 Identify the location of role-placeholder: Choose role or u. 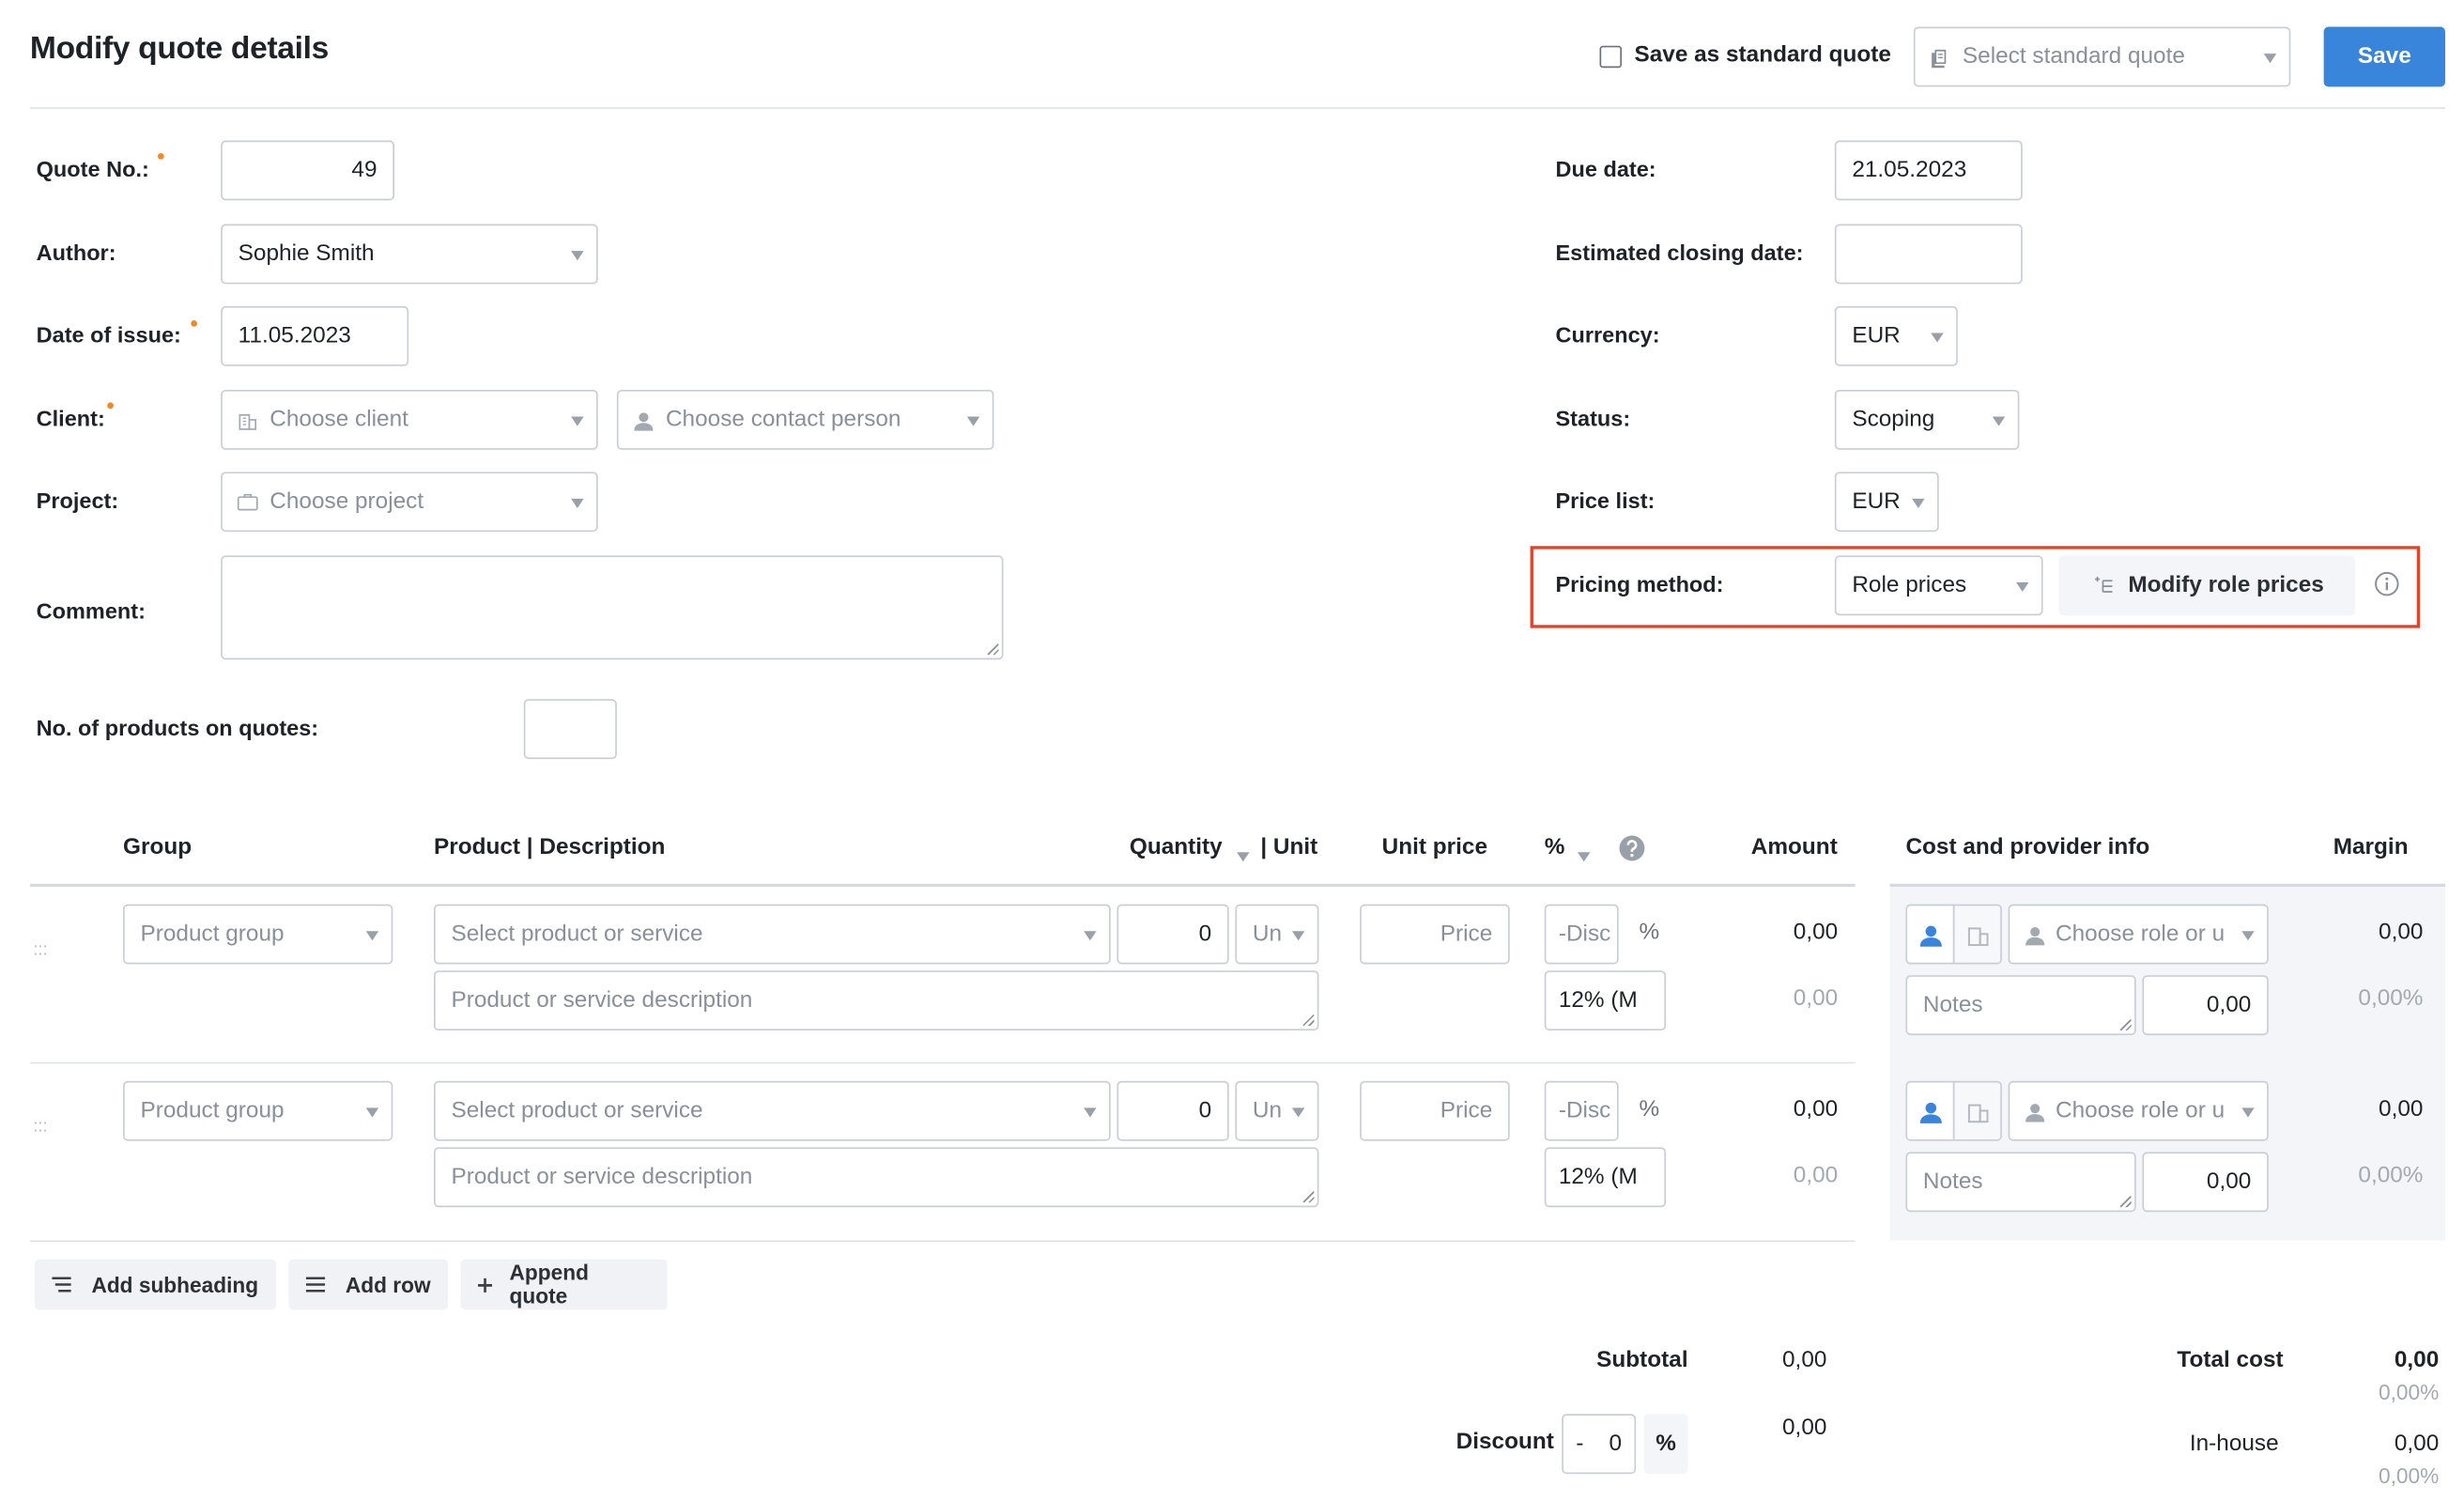
(2140, 934).